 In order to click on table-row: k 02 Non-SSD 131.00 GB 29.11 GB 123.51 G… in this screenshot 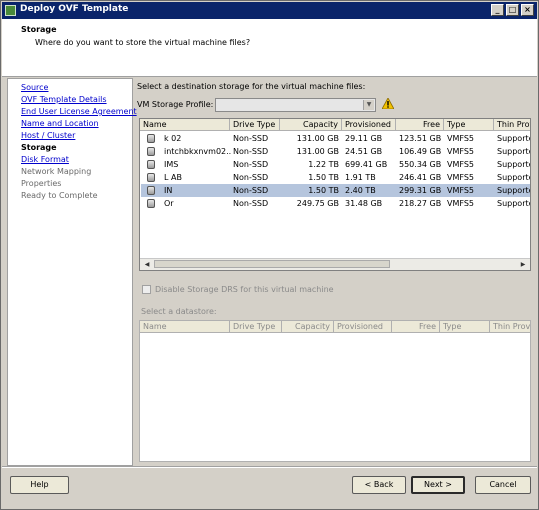, I will do `click(336, 138)`.